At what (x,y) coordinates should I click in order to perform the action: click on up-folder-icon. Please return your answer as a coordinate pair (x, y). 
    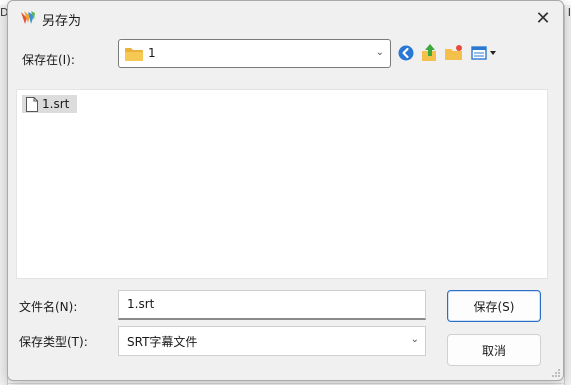
    Looking at the image, I should click on (429, 52).